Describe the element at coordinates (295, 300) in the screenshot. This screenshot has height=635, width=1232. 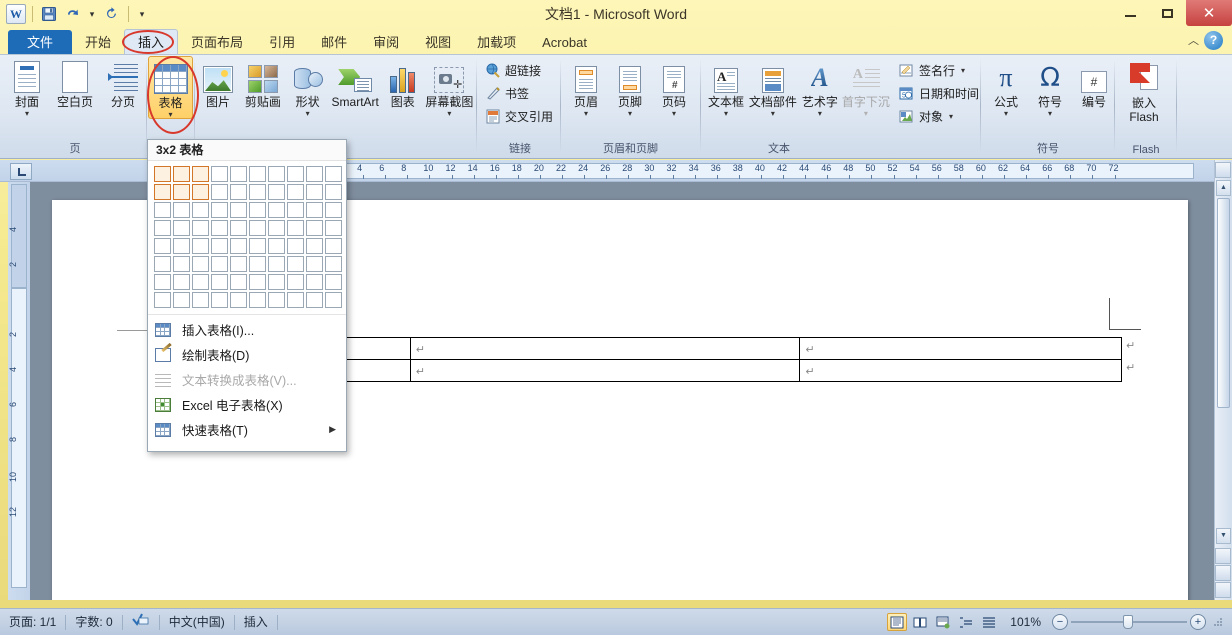
I see `grid-cell-8x8` at that location.